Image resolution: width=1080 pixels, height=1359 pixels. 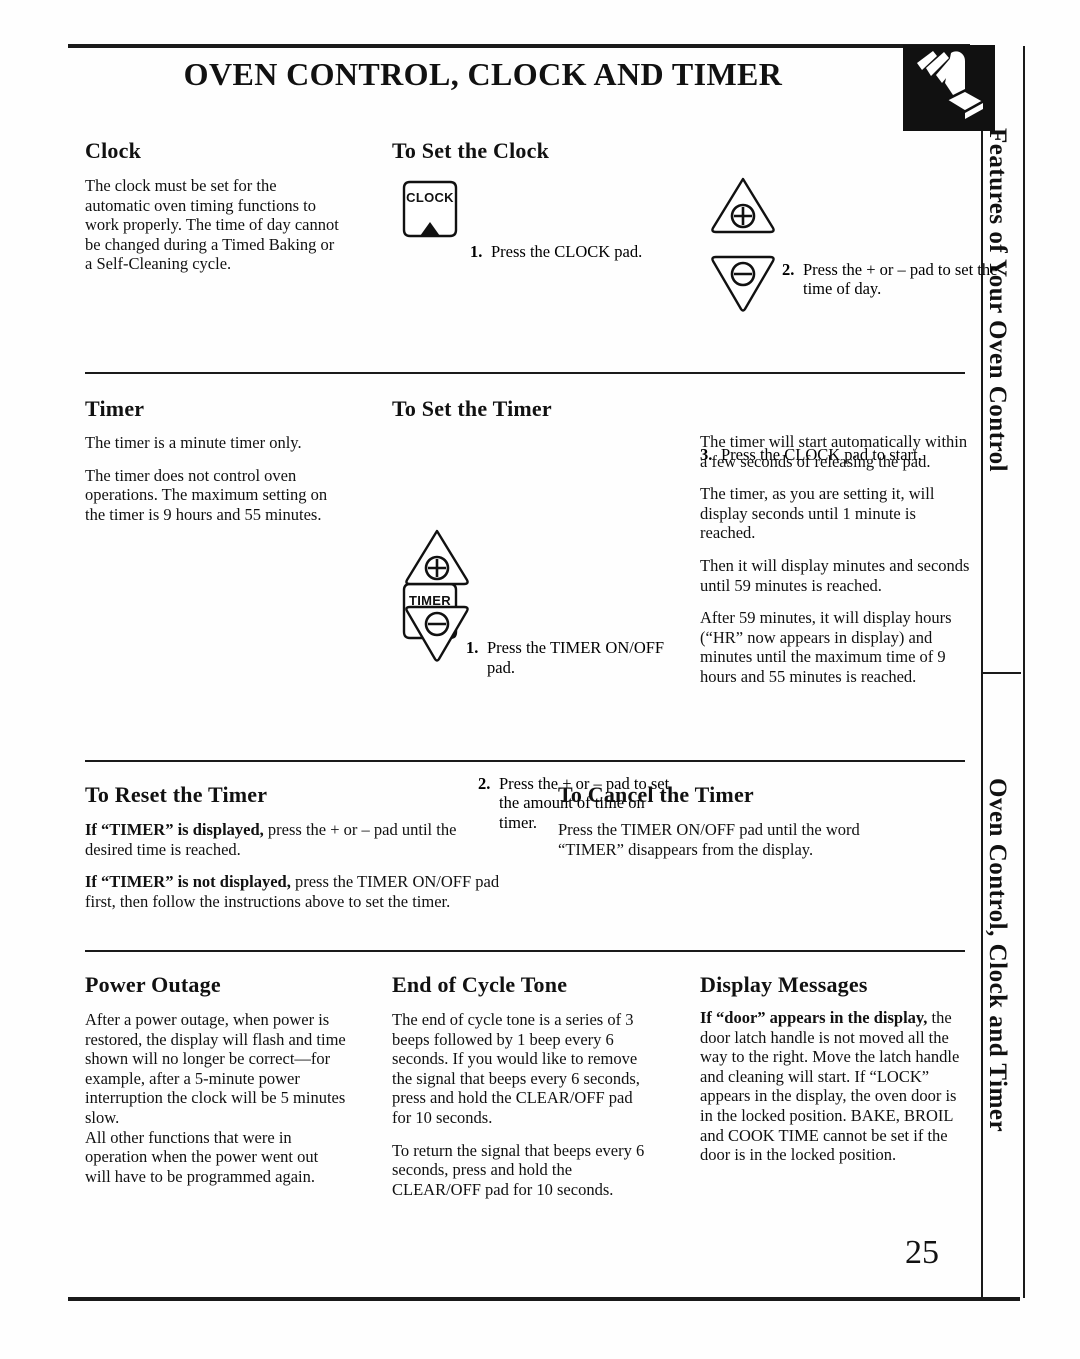 I want to click on hand-pressing-pad-icon, so click(x=949, y=88).